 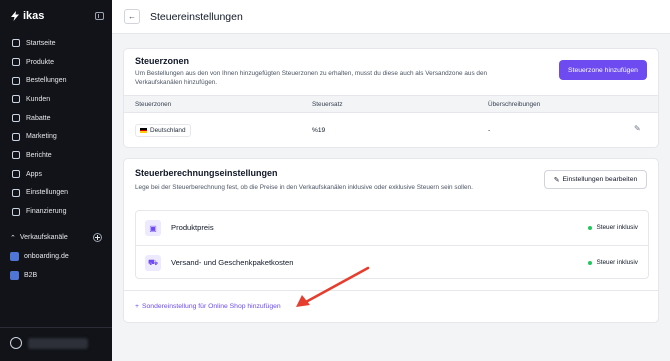 I want to click on sidebar-item-label: Rabatte, so click(x=38, y=118).